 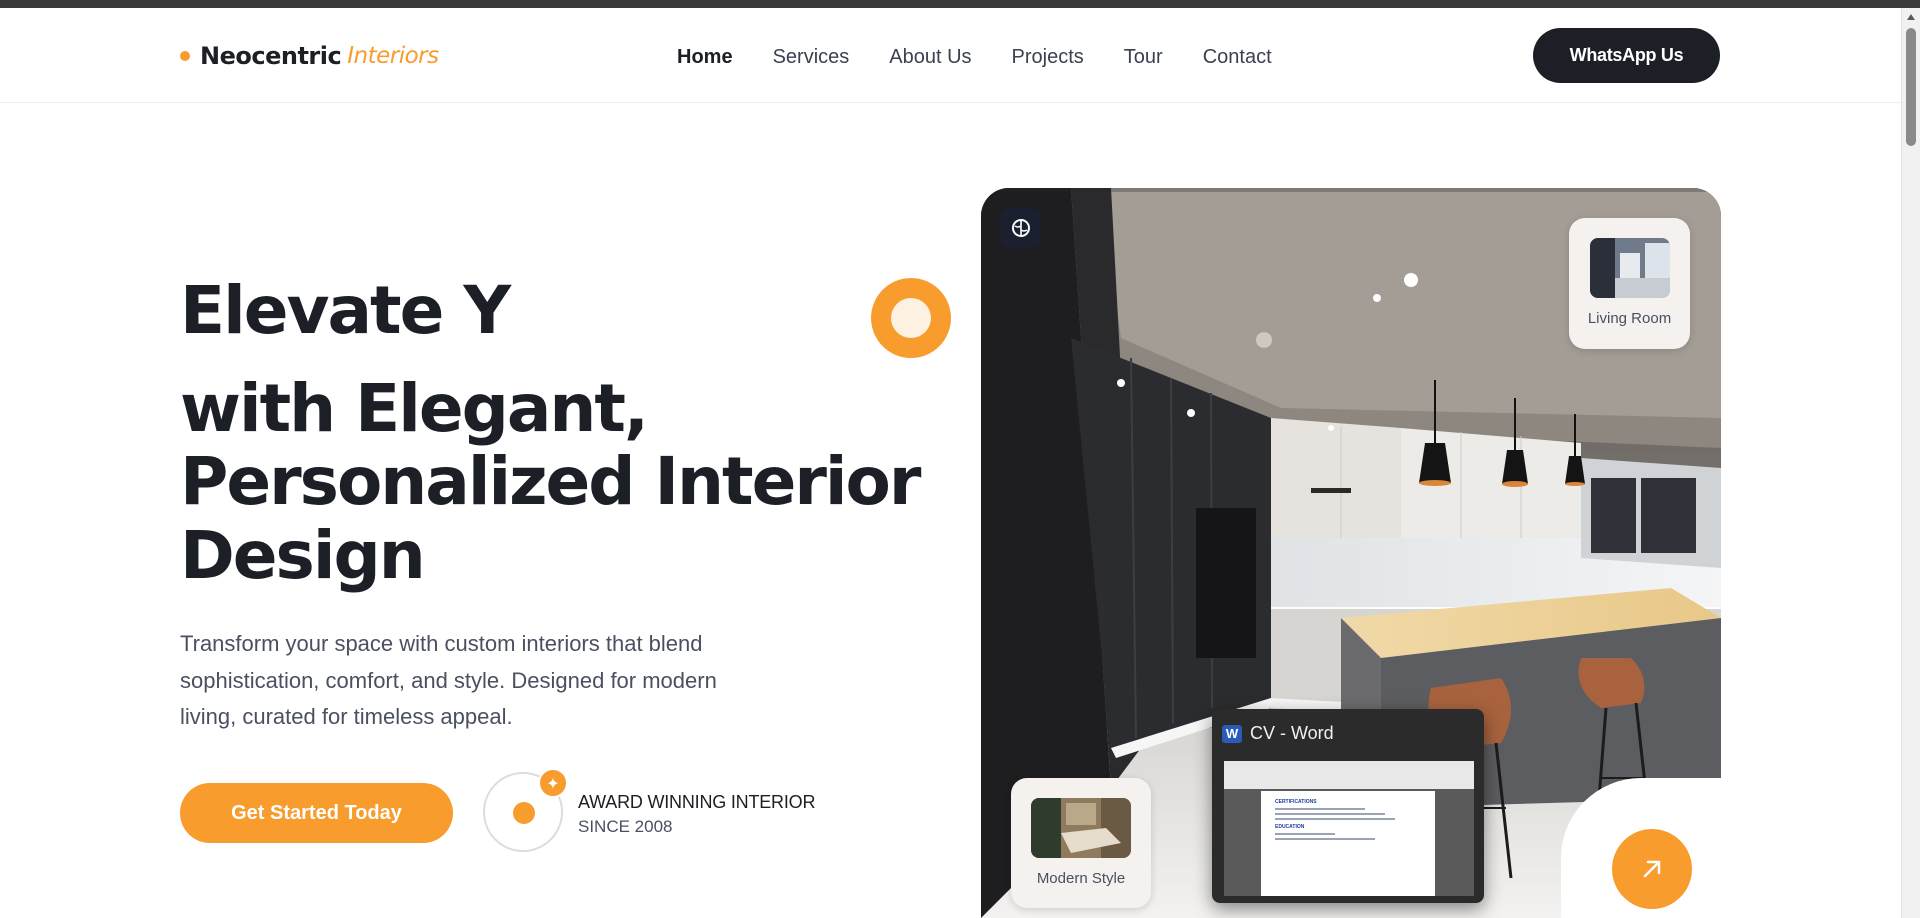 I want to click on modern-style-thumbnail, so click(x=1081, y=828).